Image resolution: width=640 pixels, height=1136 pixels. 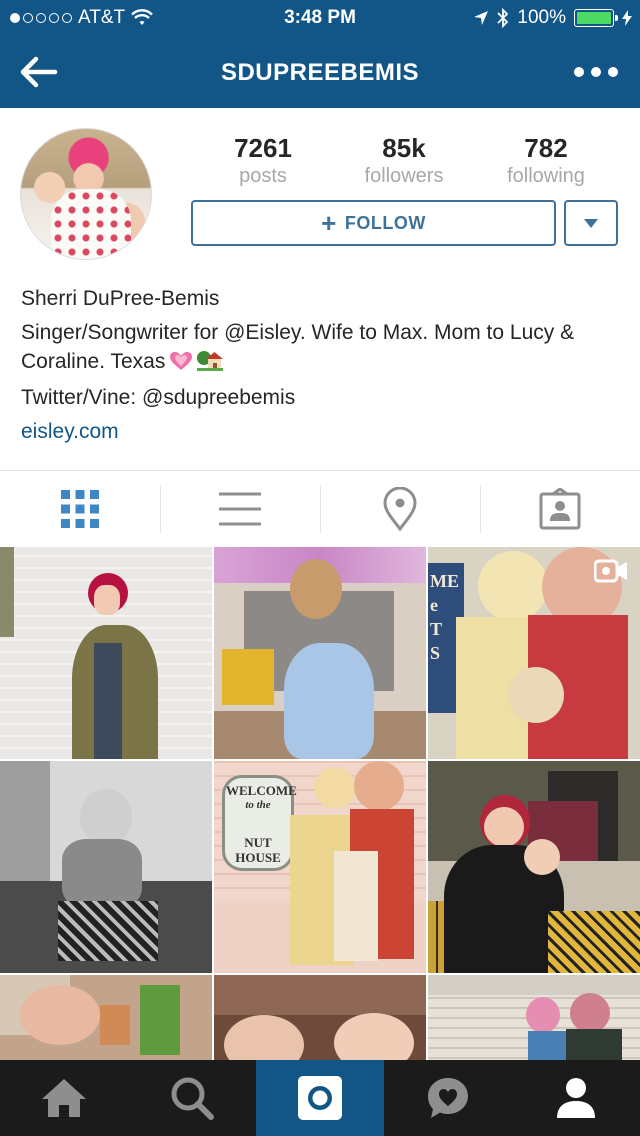 What do you see at coordinates (261, 790) in the screenshot?
I see `welcome-line: WELCOME` at bounding box center [261, 790].